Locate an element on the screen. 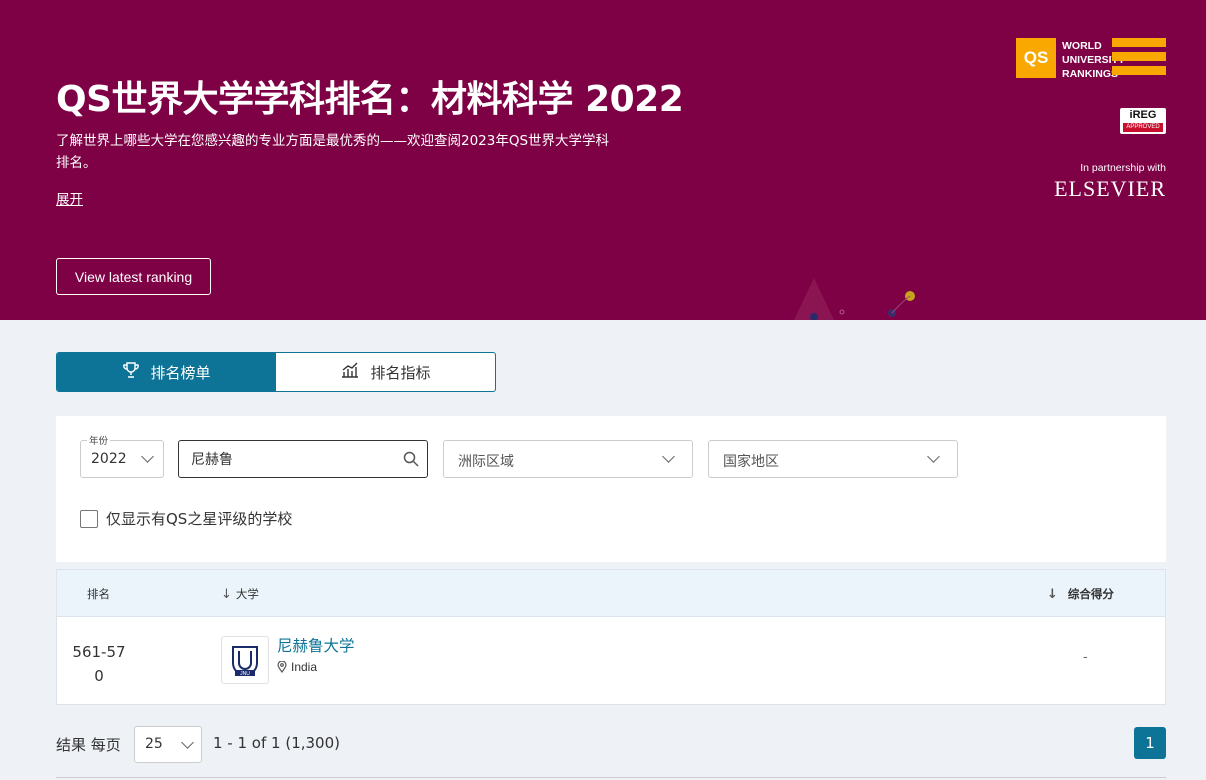 The height and width of the screenshot is (780, 1206). location-pin-icon is located at coordinates (282, 667).